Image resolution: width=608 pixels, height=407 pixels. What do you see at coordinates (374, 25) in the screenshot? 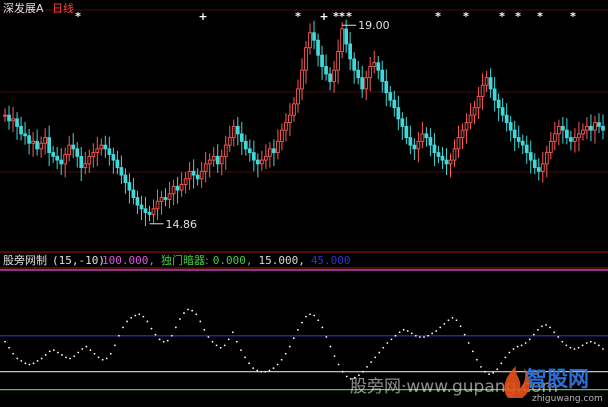
I see `high-marker-label: 19.00` at bounding box center [374, 25].